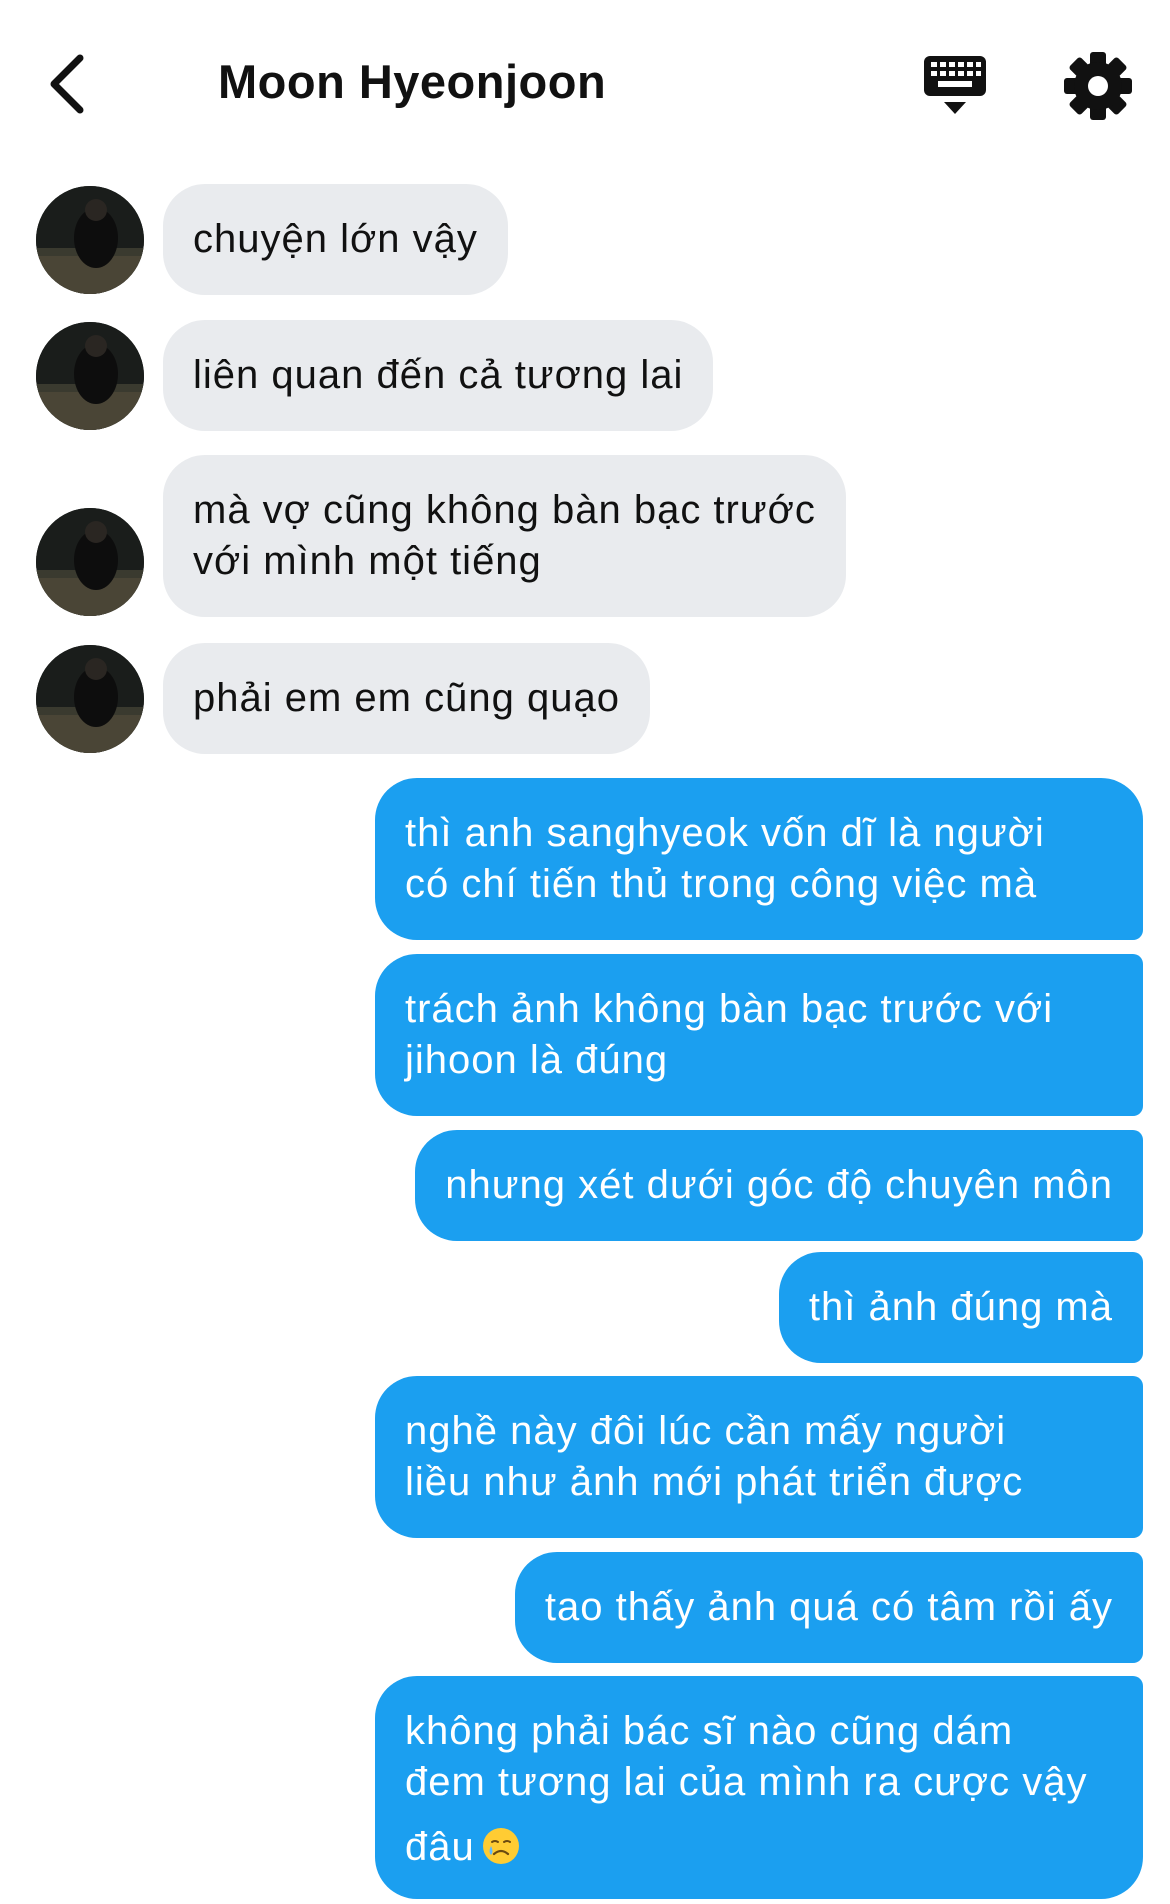  I want to click on gear-icon, so click(1098, 86).